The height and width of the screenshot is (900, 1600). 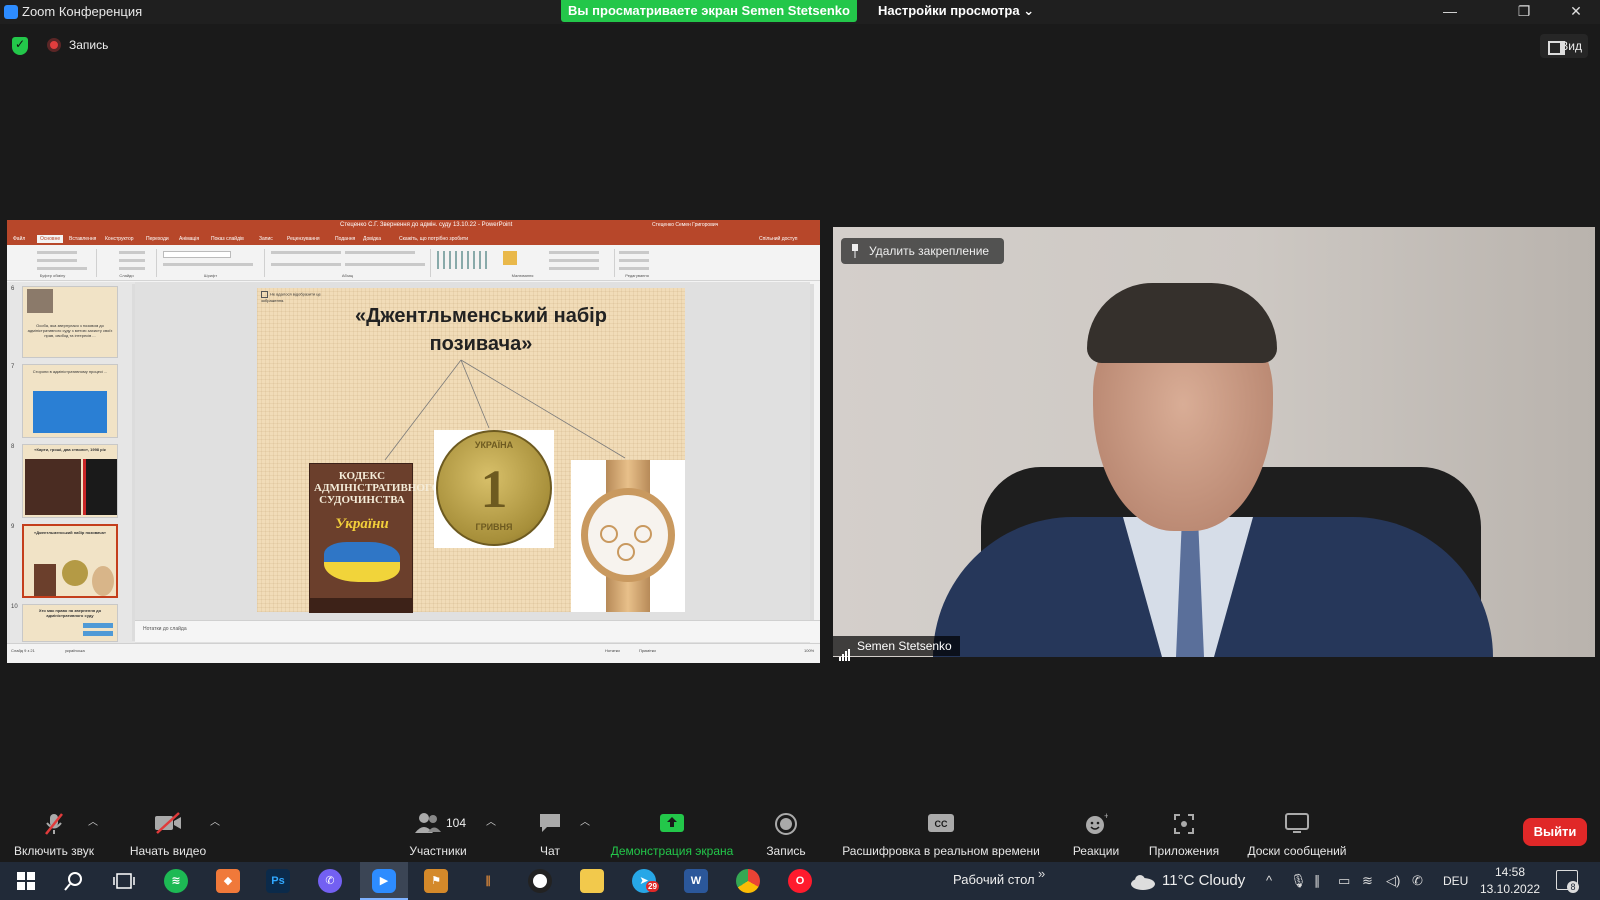 What do you see at coordinates (1576, 11) in the screenshot?
I see `close-icon: ✕` at bounding box center [1576, 11].